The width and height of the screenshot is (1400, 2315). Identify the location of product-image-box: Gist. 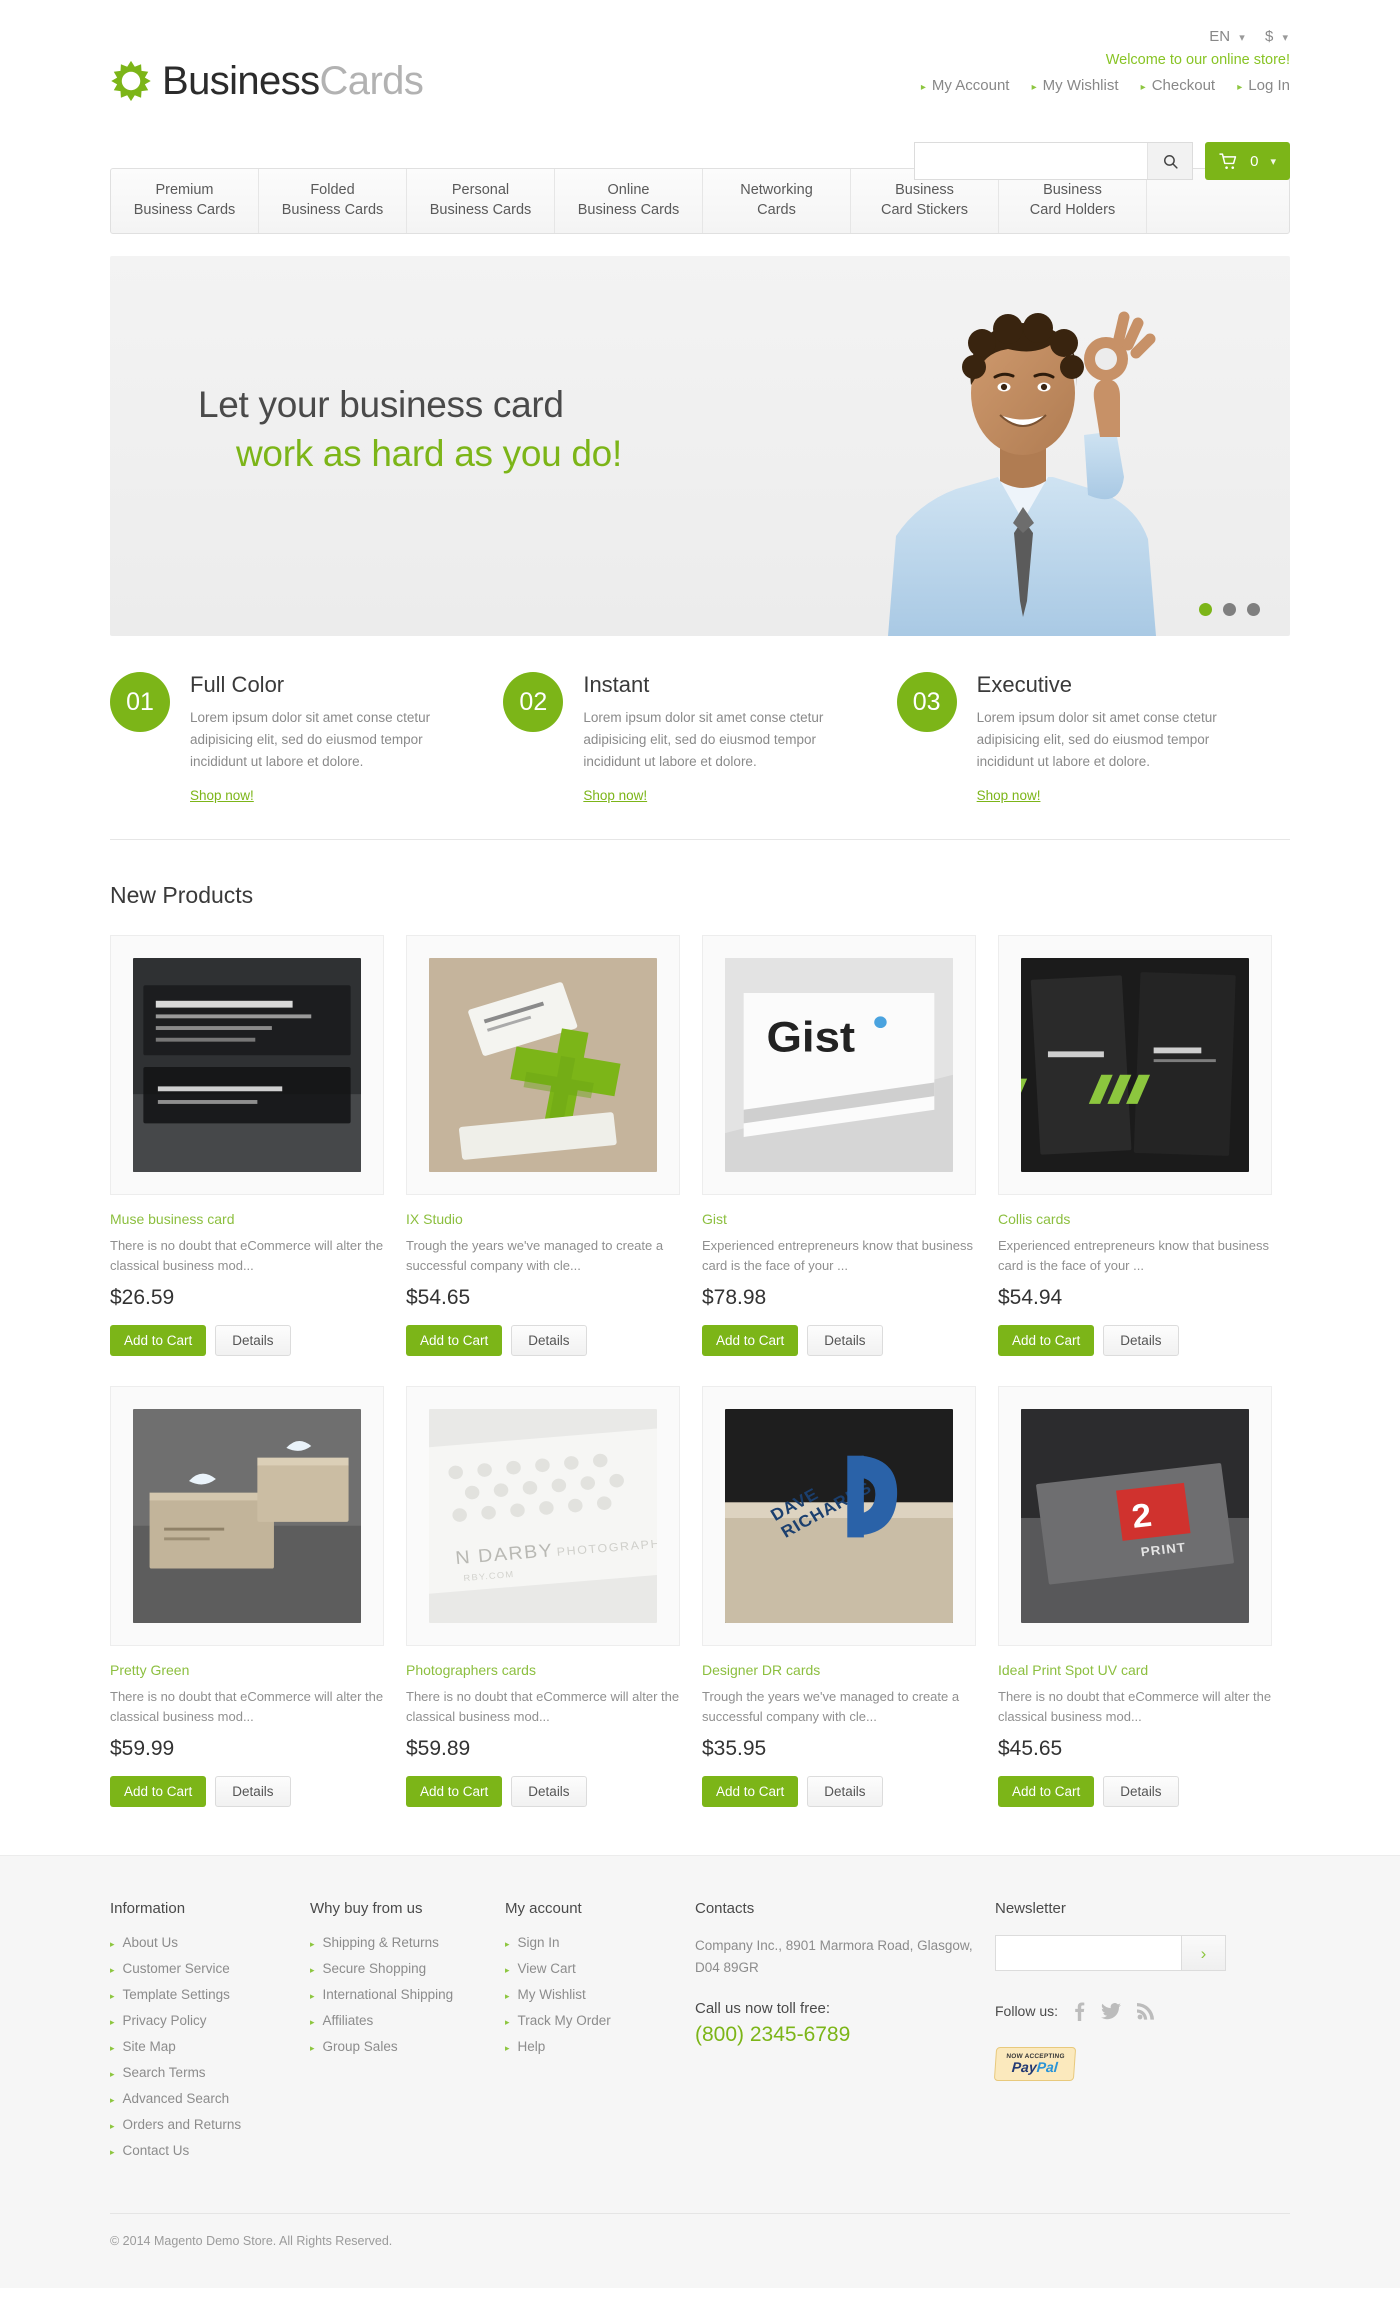
(839, 1064).